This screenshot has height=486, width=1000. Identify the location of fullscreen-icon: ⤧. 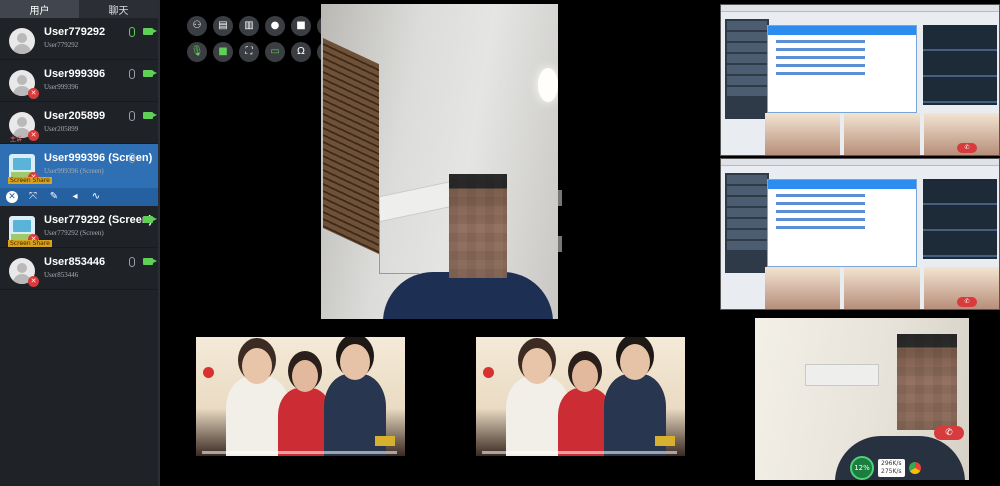
(33, 197).